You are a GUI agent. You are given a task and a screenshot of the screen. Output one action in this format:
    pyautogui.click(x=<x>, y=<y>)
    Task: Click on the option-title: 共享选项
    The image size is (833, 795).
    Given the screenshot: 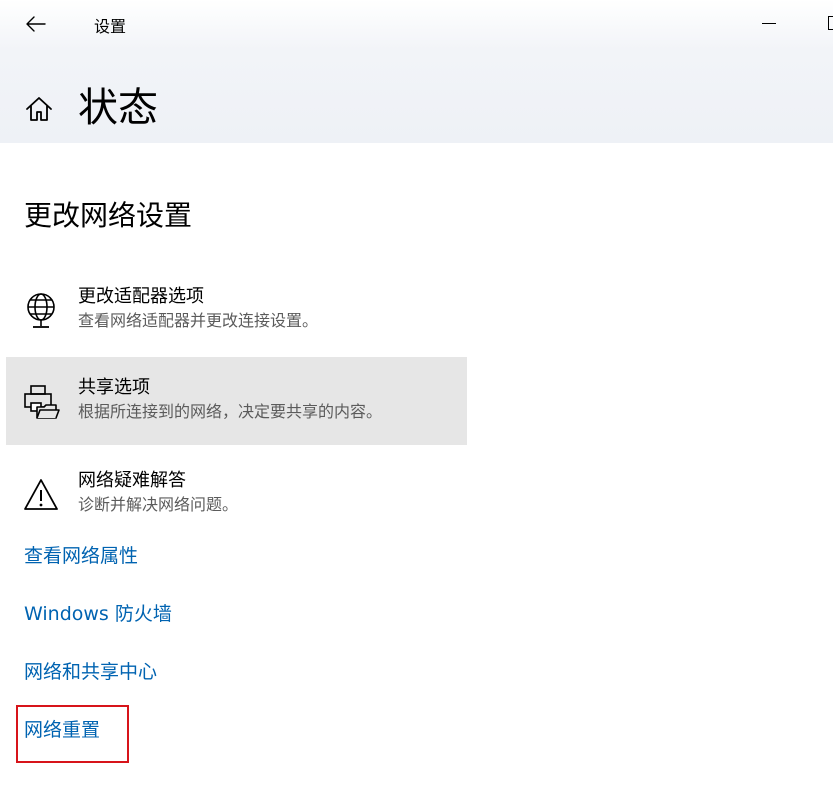 What is the action you would take?
    pyautogui.click(x=114, y=387)
    